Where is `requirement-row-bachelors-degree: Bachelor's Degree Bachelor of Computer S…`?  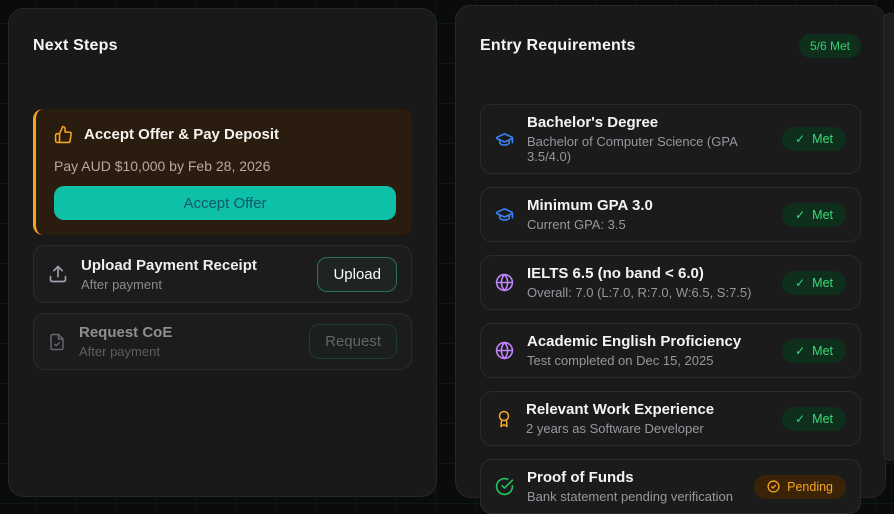
requirement-row-bachelors-degree: Bachelor's Degree Bachelor of Computer S… is located at coordinates (670, 139).